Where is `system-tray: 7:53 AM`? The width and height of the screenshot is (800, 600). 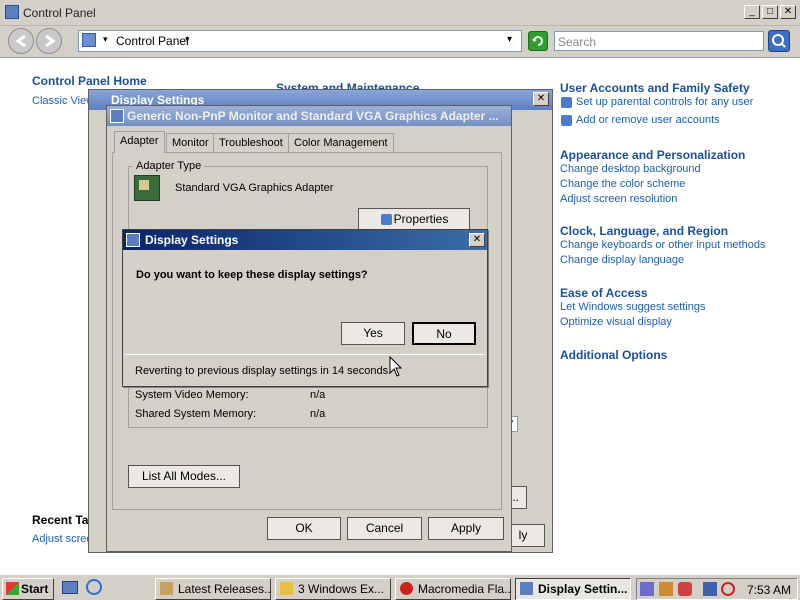
system-tray: 7:53 AM is located at coordinates (717, 589).